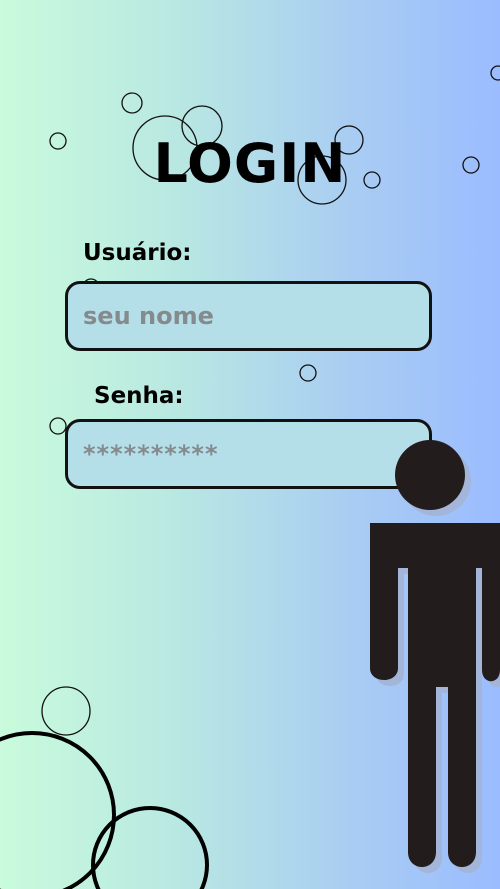 Image resolution: width=500 pixels, height=889 pixels. I want to click on person-icon, so click(435, 656).